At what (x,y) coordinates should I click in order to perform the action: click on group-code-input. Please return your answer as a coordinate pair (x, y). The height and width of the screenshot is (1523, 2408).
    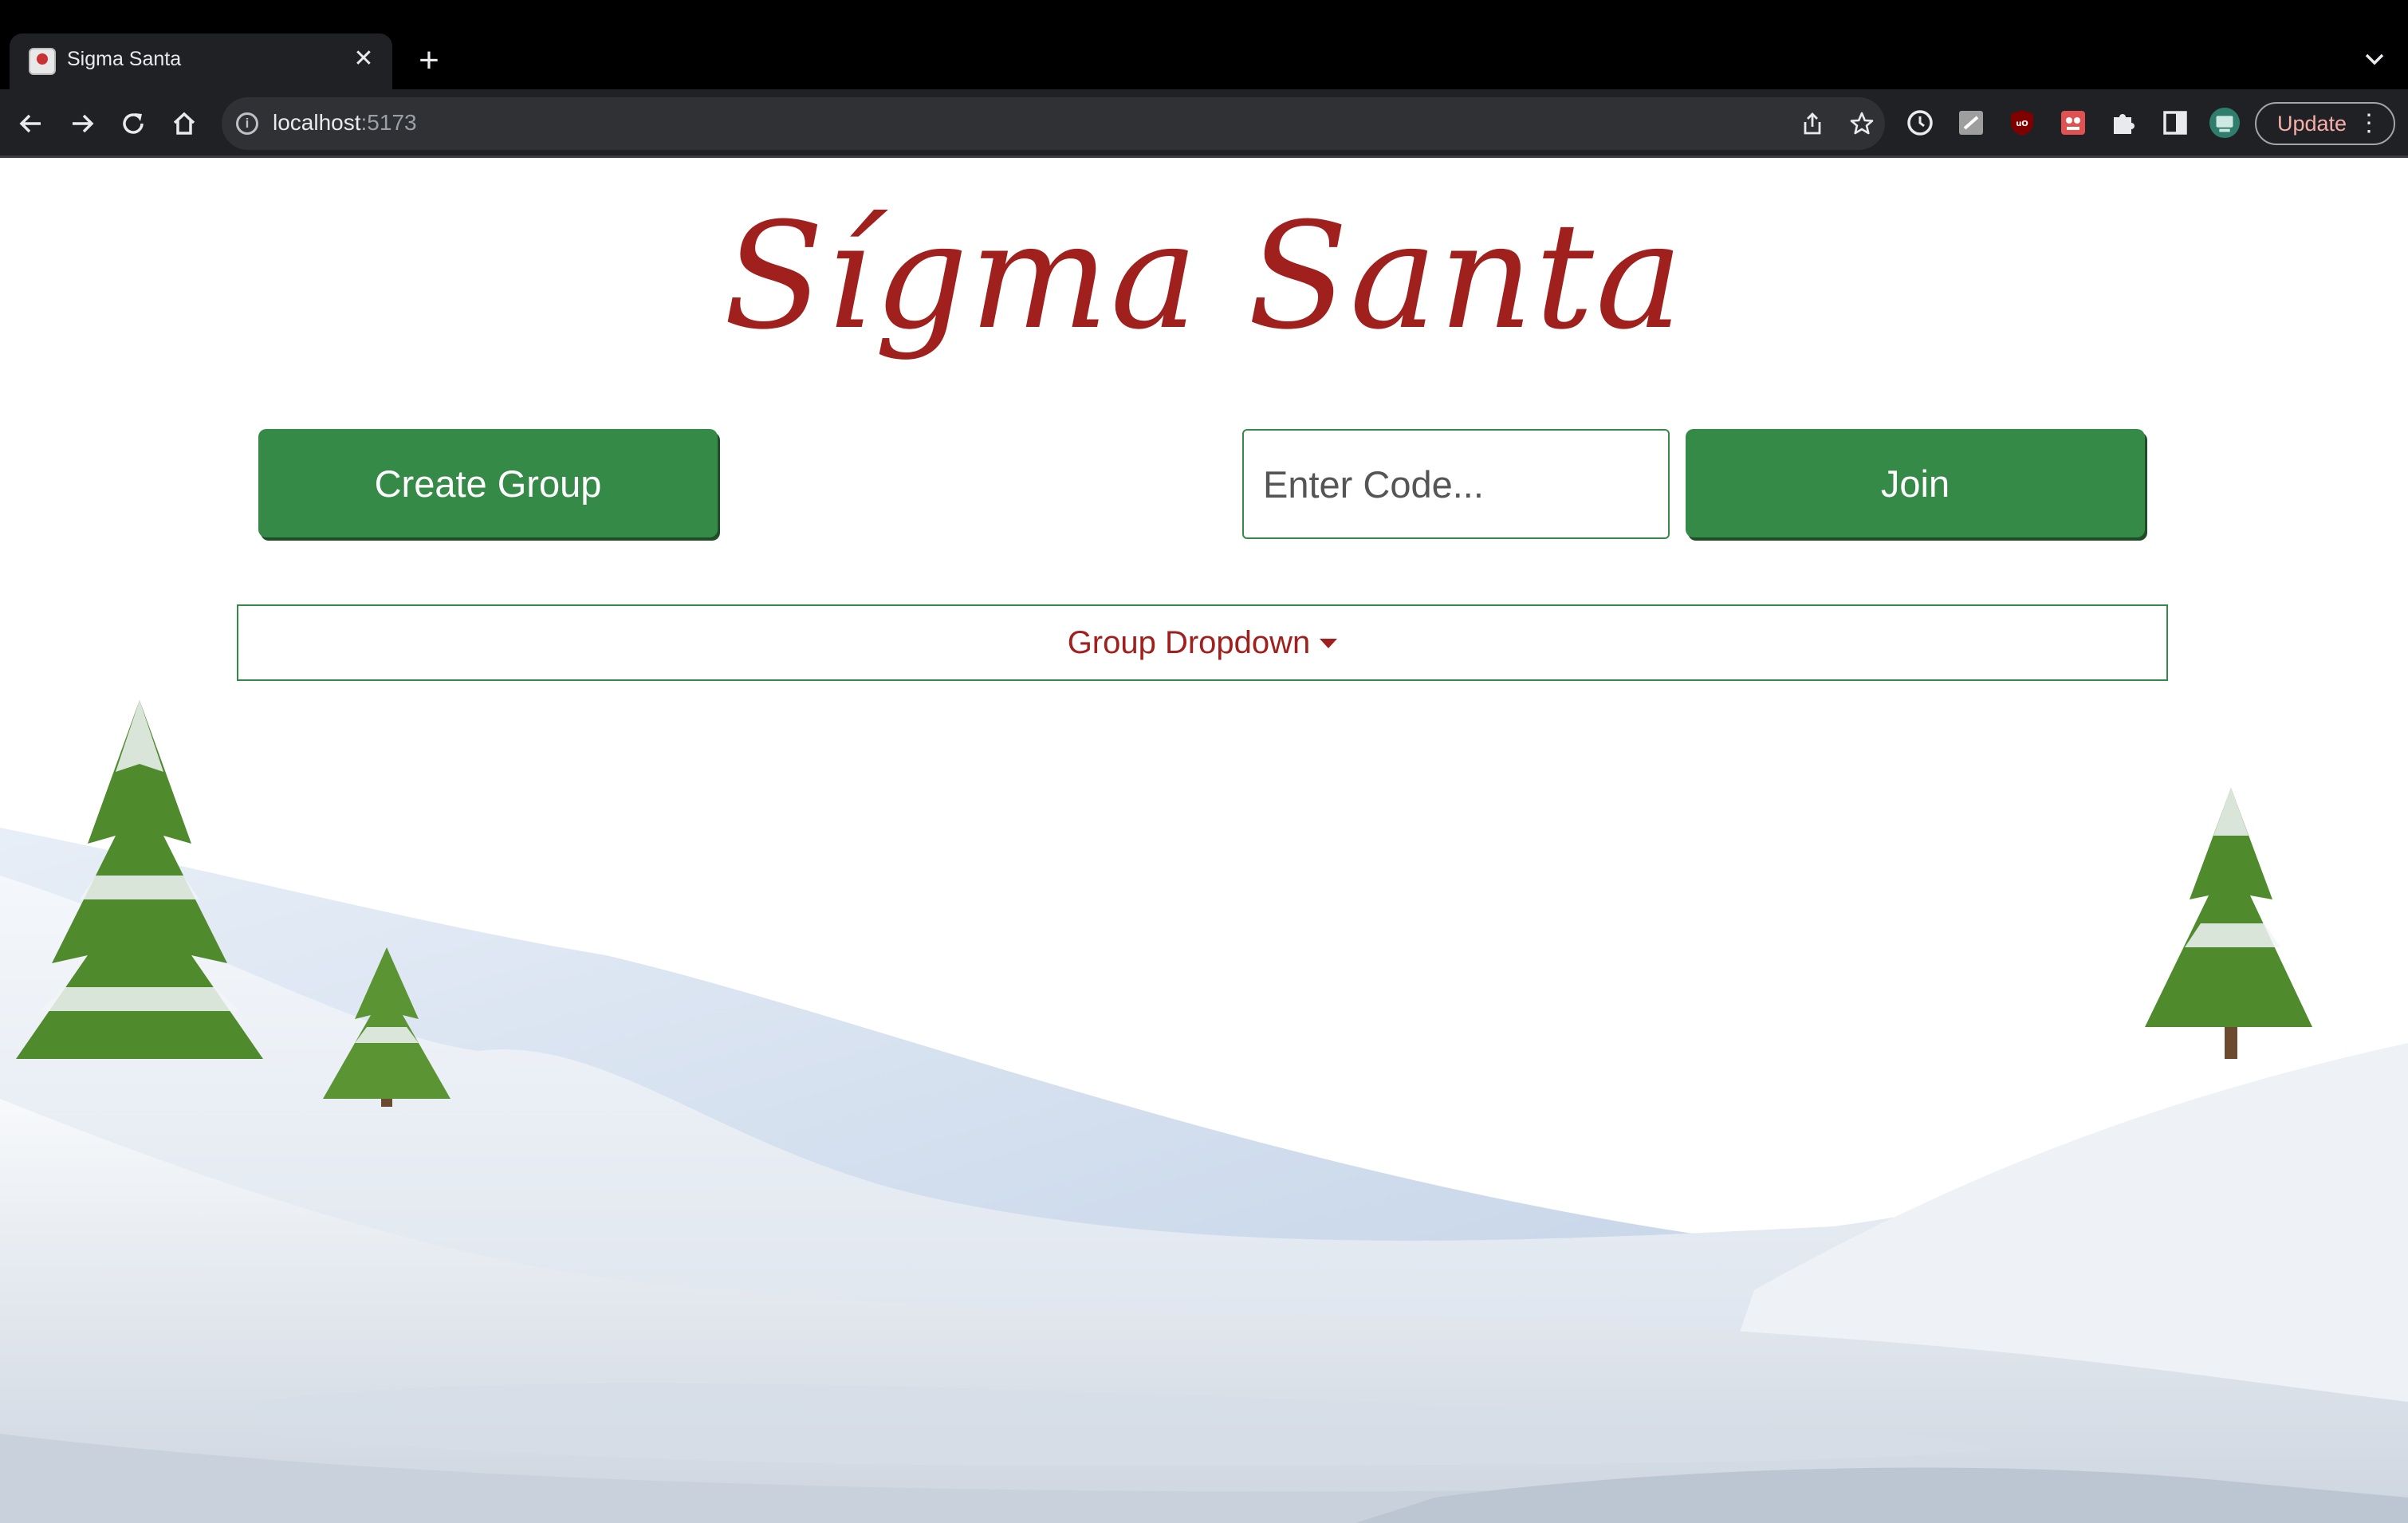
    Looking at the image, I should click on (1456, 484).